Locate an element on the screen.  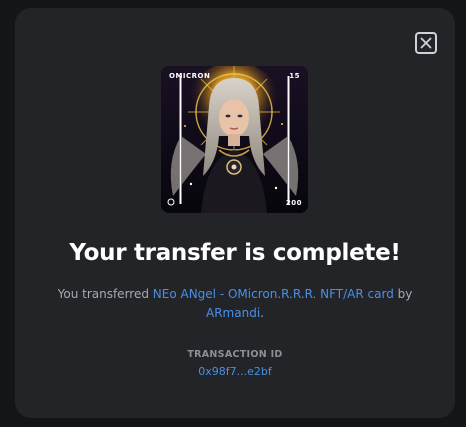
nft-name-link: NEo ANgel - OMicron.R.R.R. NFT/AR card is located at coordinates (273, 294).